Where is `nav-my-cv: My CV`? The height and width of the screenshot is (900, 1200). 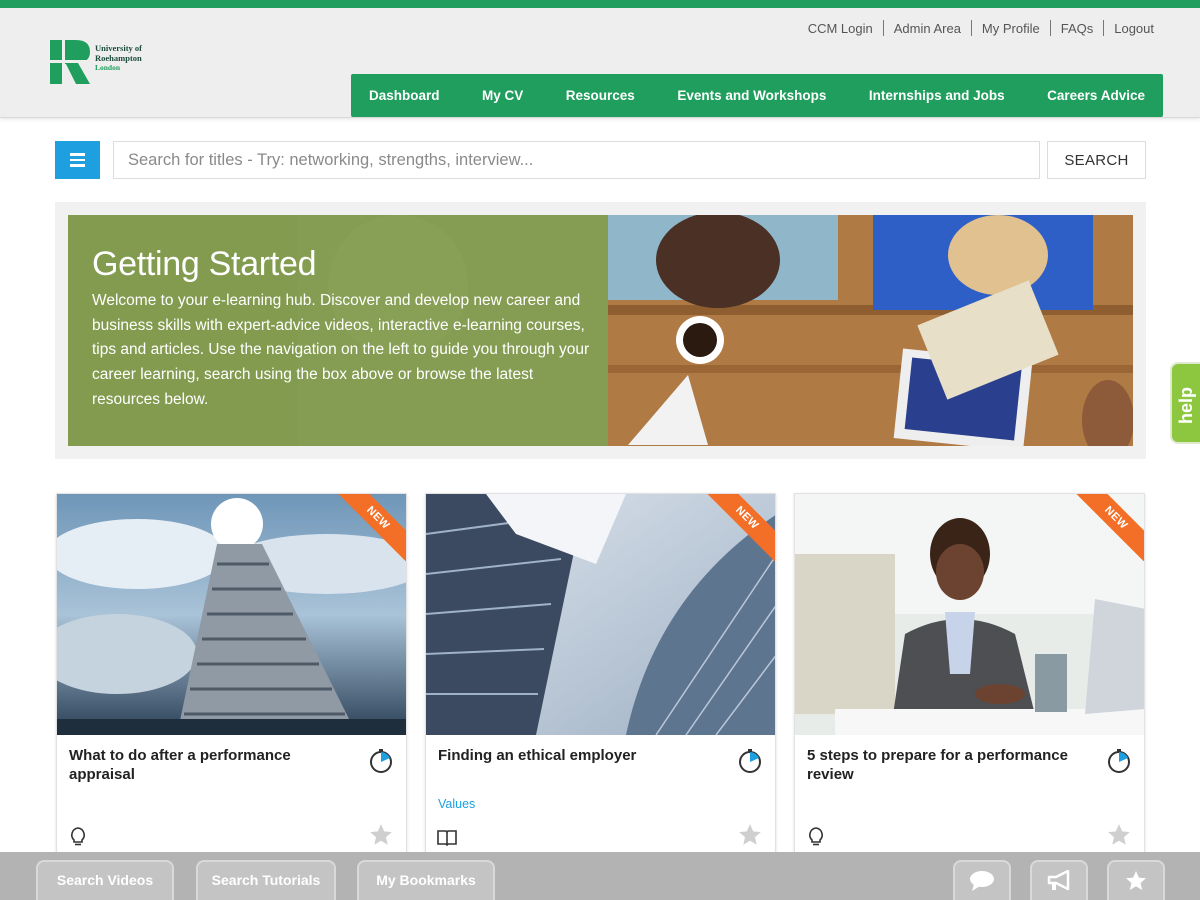
nav-my-cv: My CV is located at coordinates (502, 95).